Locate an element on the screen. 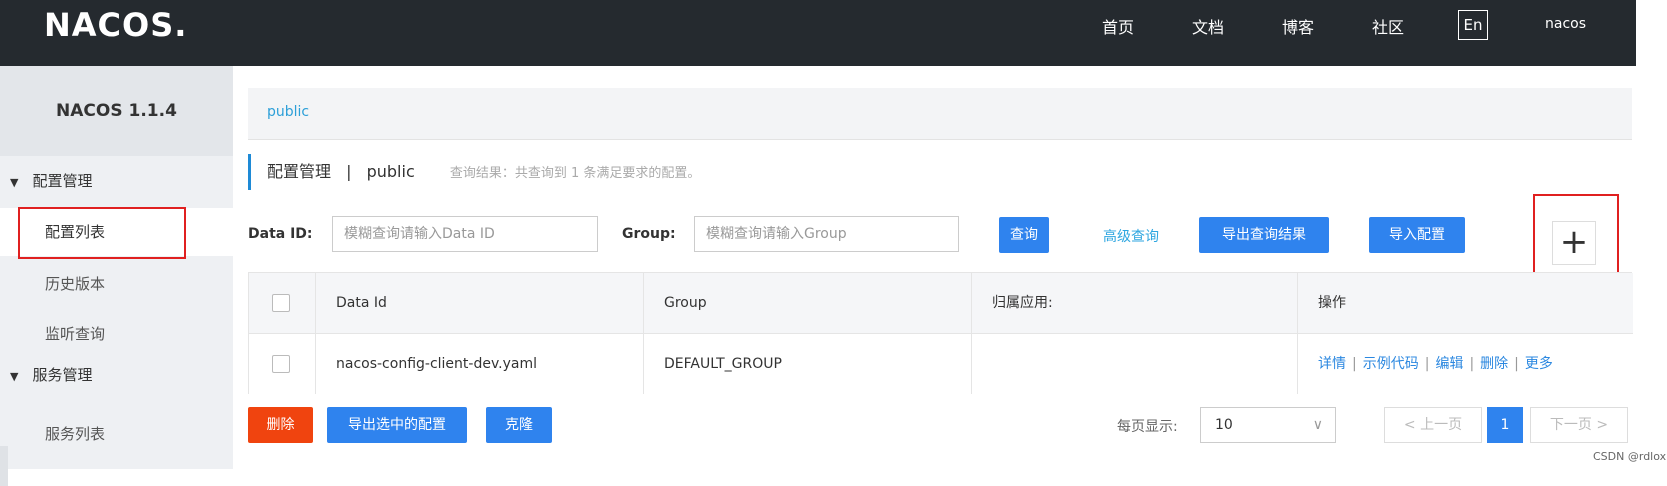  col-data-id: Data Id is located at coordinates (480, 303).